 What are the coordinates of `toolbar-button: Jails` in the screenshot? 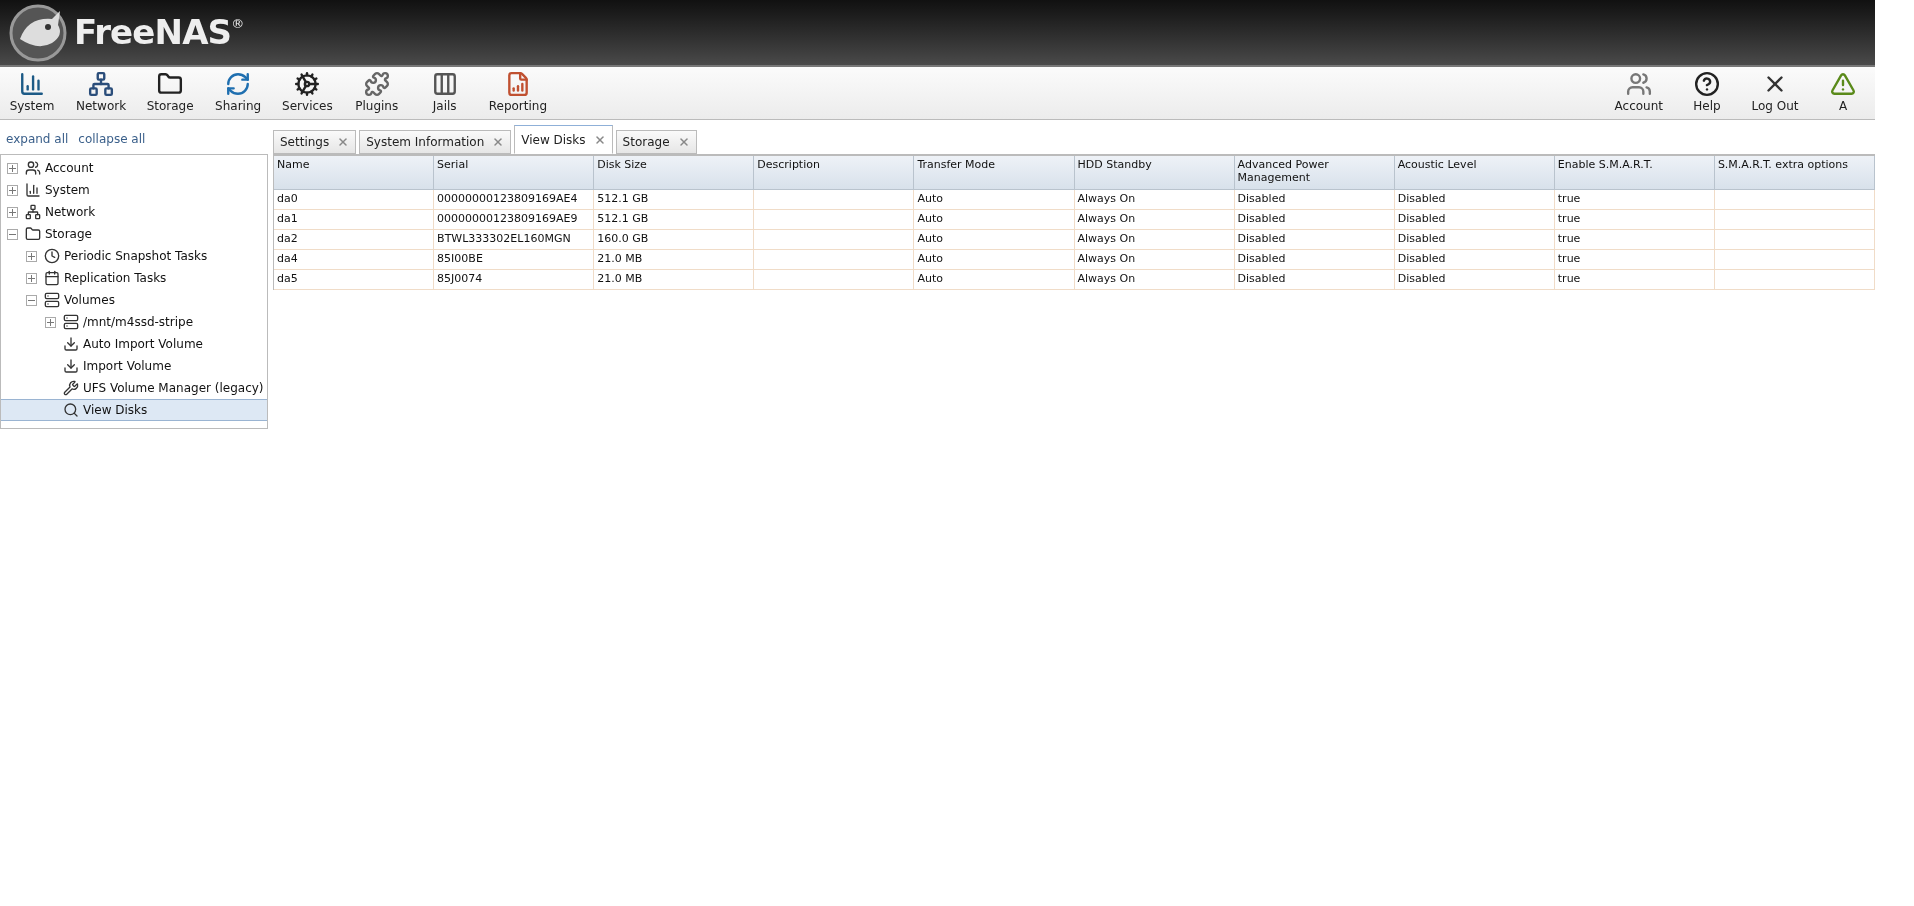 It's located at (444, 93).